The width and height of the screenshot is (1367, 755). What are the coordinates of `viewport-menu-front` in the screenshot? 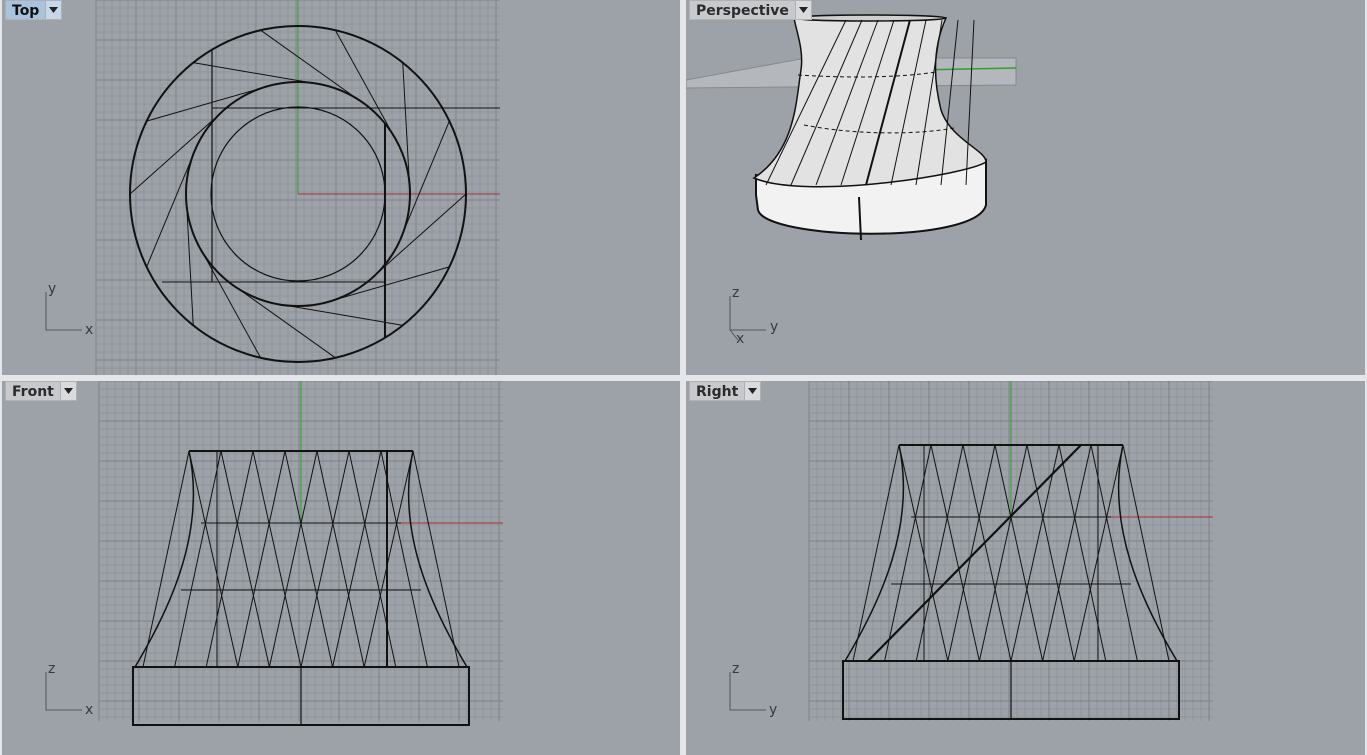 It's located at (68, 391).